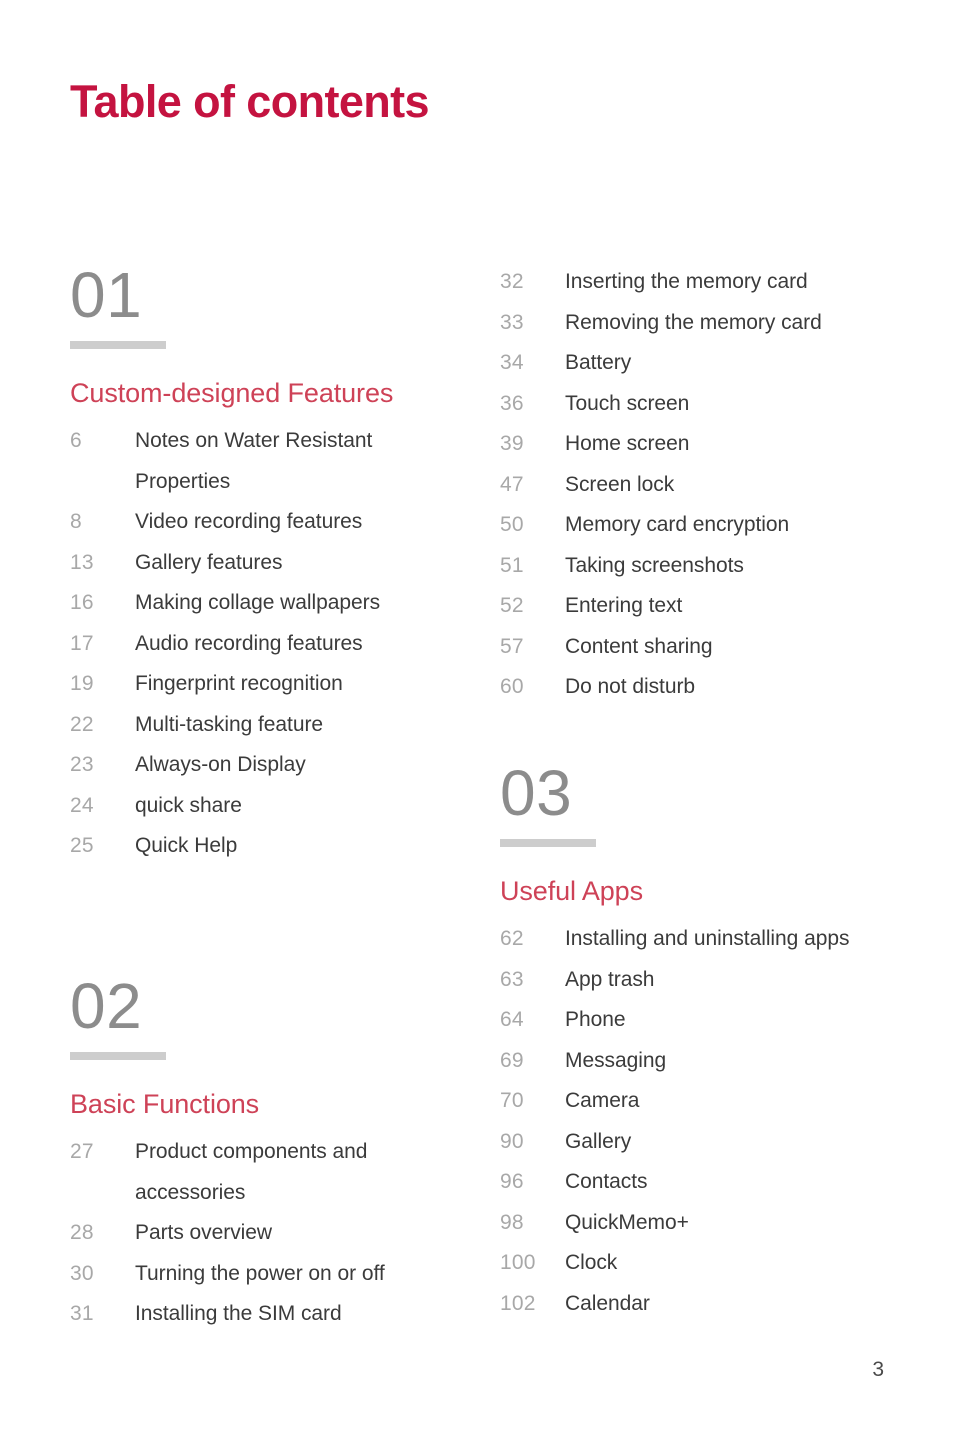 The image size is (954, 1431). I want to click on toc-entry: 60 Do not disturb, so click(700, 687).